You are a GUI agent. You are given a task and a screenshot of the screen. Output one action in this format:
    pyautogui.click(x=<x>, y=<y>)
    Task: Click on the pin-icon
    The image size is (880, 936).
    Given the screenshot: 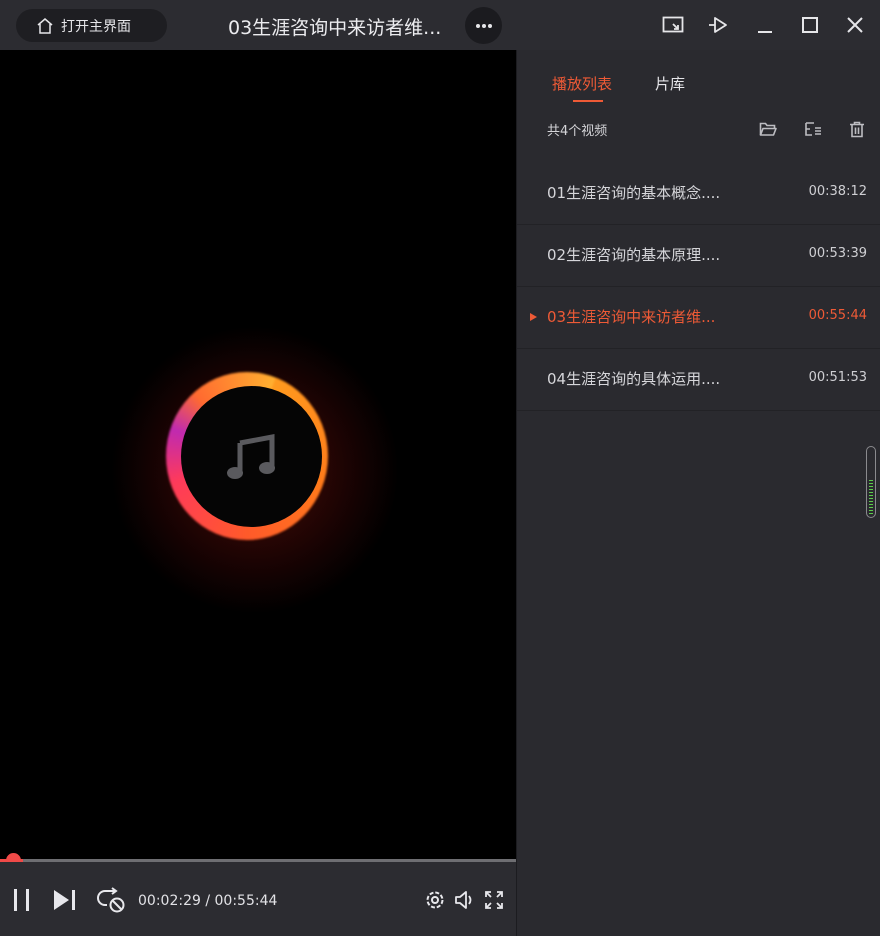 What is the action you would take?
    pyautogui.click(x=718, y=25)
    